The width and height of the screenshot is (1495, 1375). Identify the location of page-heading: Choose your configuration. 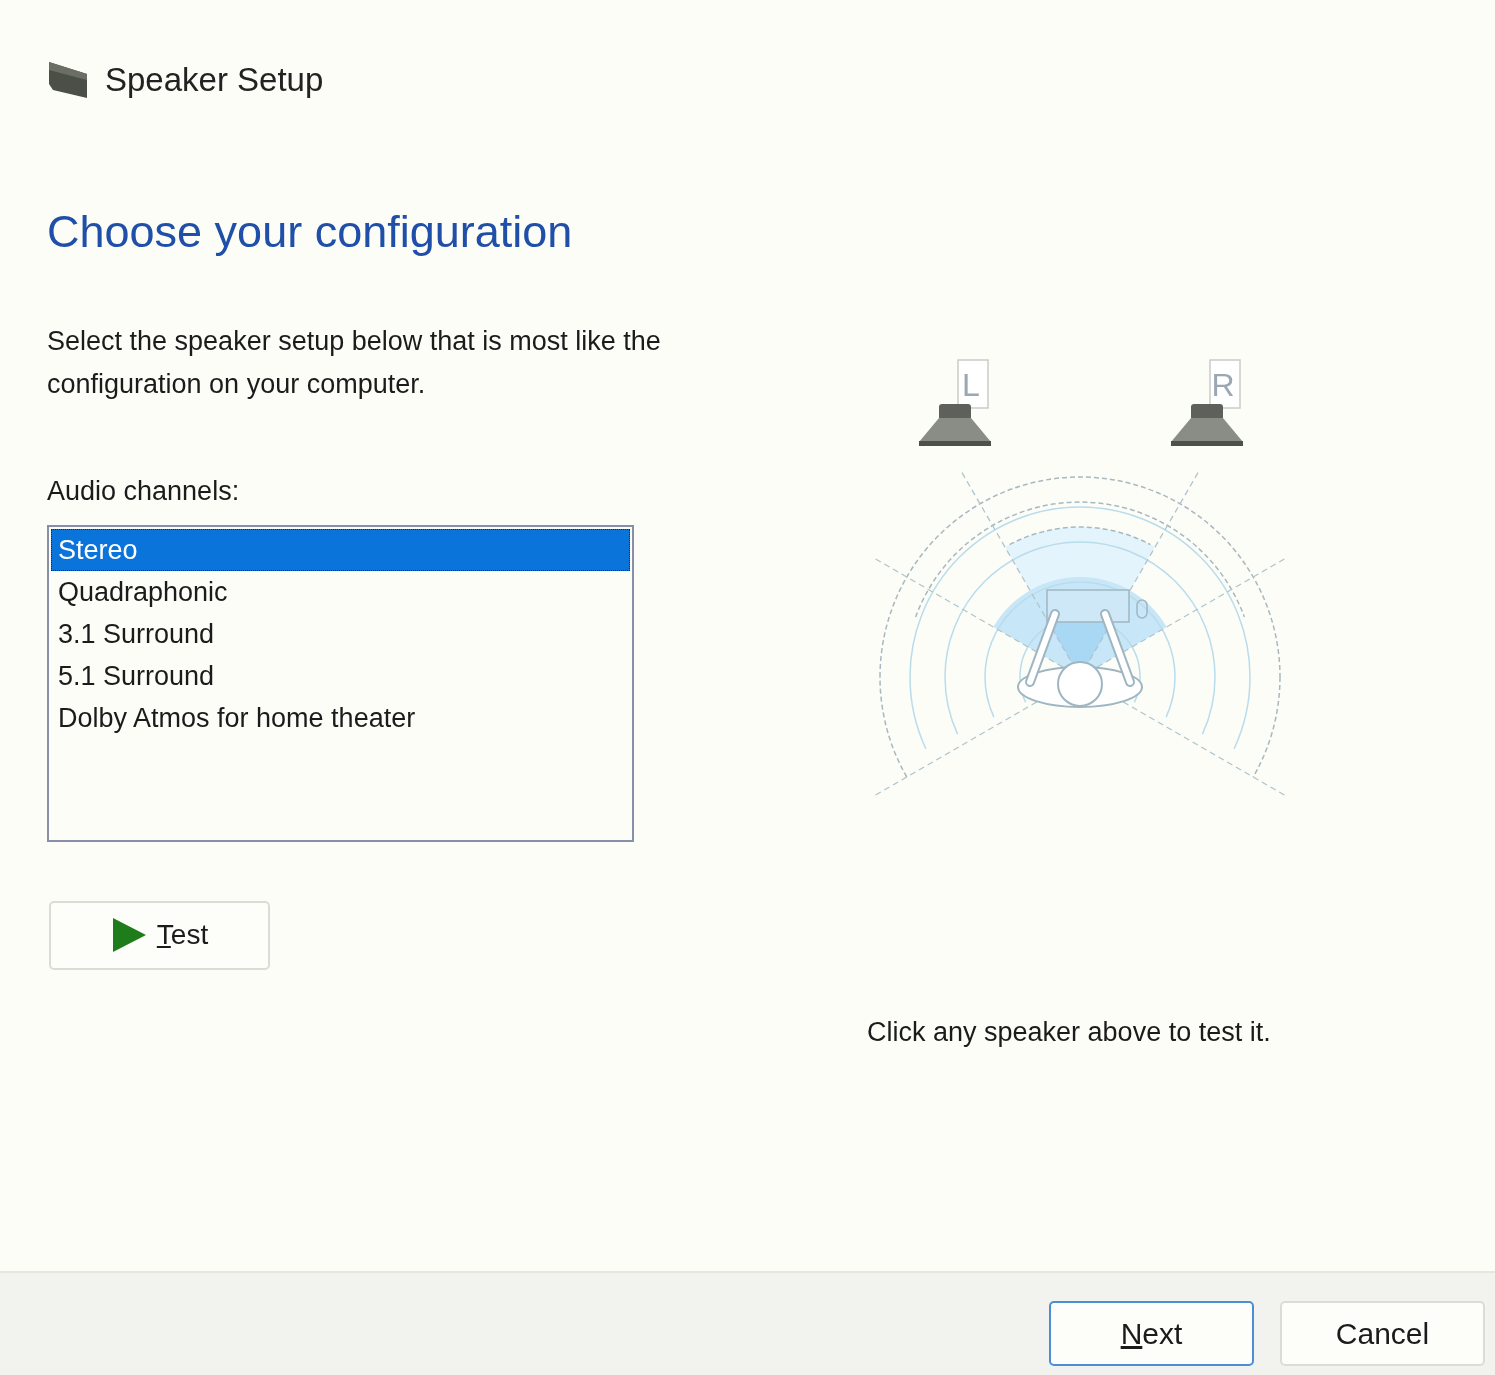
(310, 232).